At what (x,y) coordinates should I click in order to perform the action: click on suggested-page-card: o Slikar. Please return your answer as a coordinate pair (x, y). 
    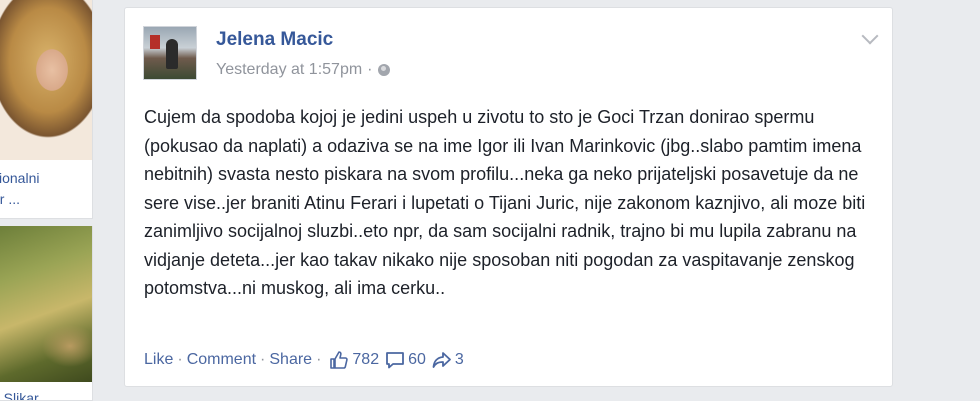
    Looking at the image, I should click on (46, 313).